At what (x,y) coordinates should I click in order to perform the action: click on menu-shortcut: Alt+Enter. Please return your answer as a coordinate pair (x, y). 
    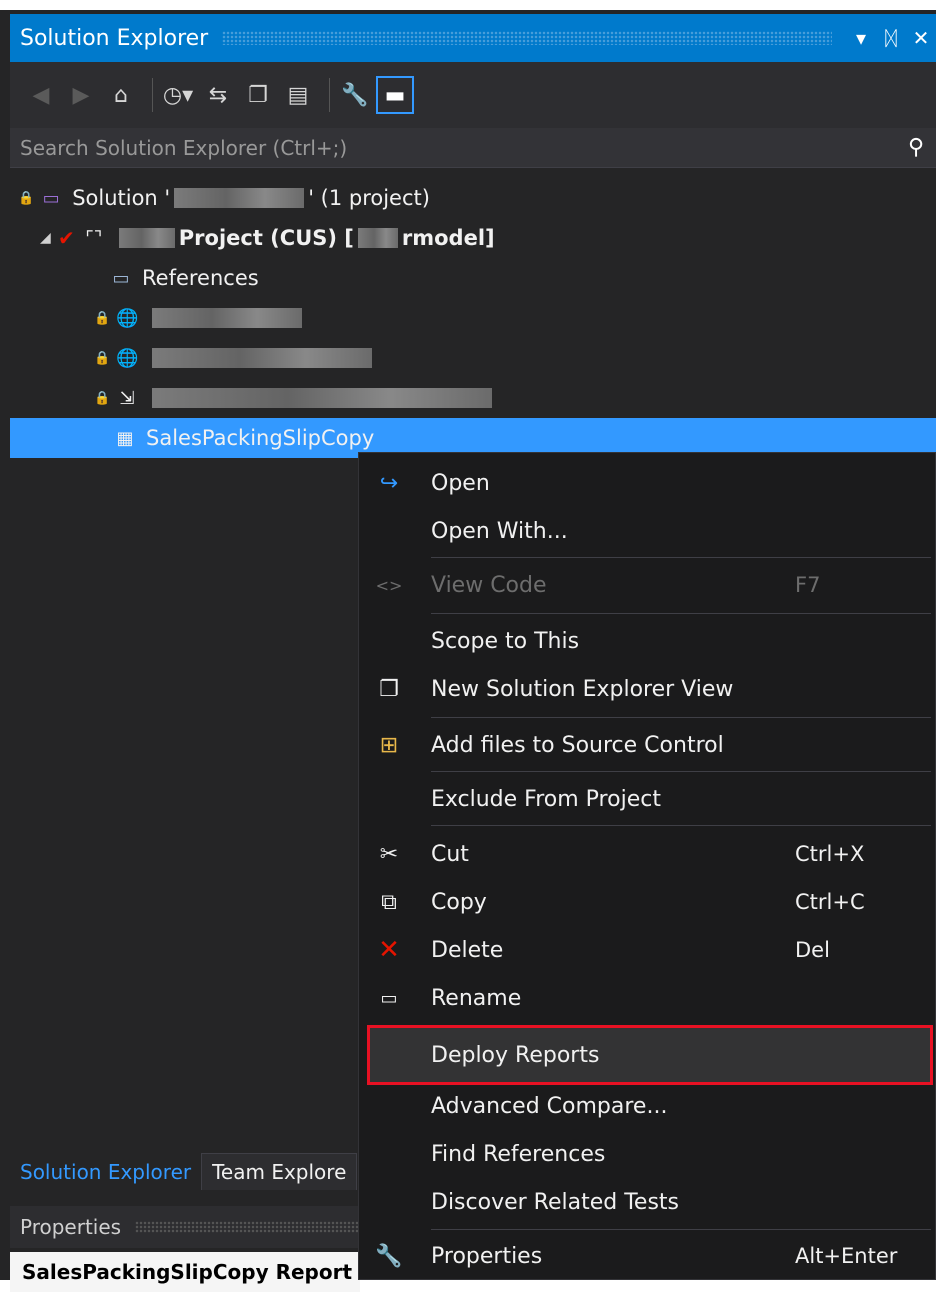
    Looking at the image, I should click on (846, 1256).